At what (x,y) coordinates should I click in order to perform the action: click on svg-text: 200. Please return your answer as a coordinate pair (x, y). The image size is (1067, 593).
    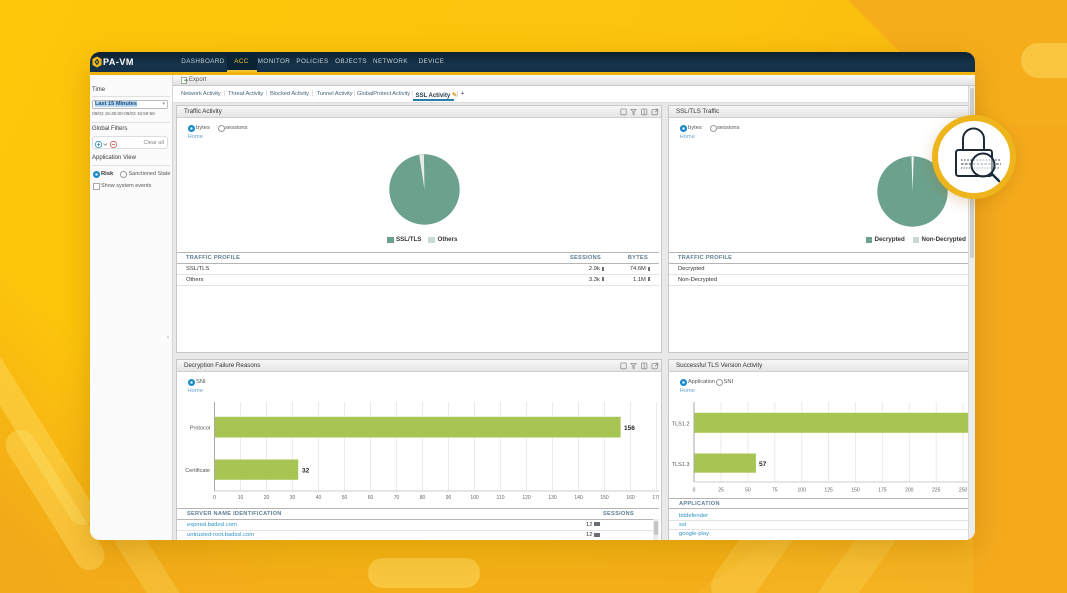
    Looking at the image, I should click on (909, 490).